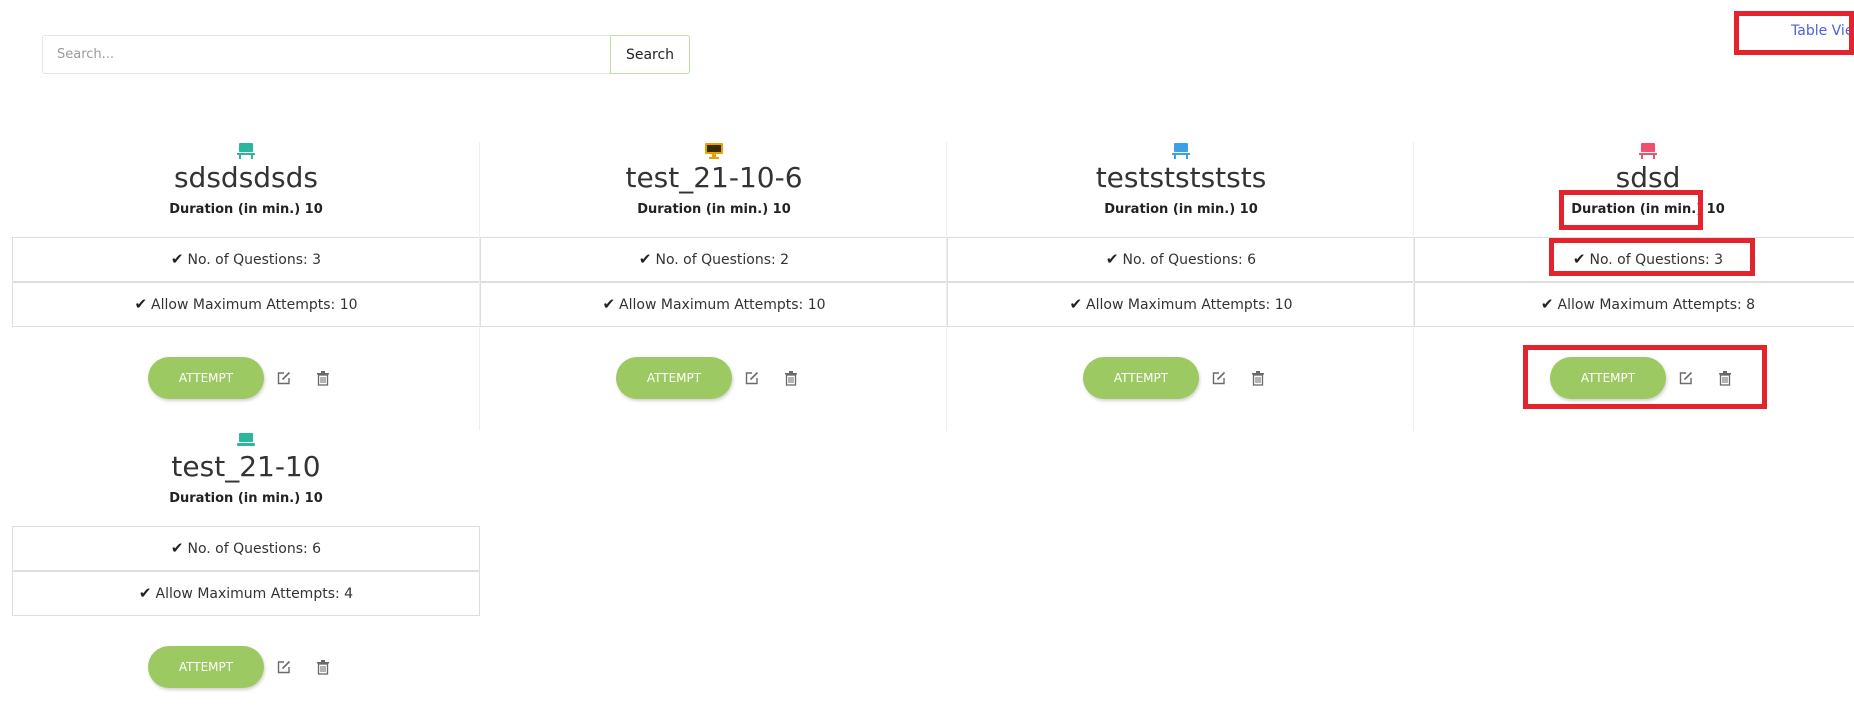  I want to click on test-title: testststststs, so click(1181, 177).